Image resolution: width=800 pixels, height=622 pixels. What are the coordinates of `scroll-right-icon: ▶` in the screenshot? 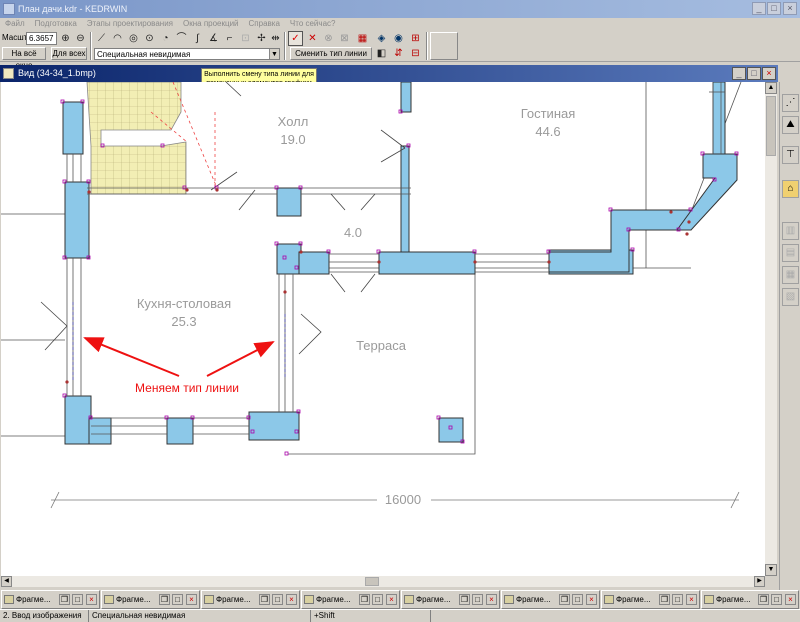 It's located at (759, 581).